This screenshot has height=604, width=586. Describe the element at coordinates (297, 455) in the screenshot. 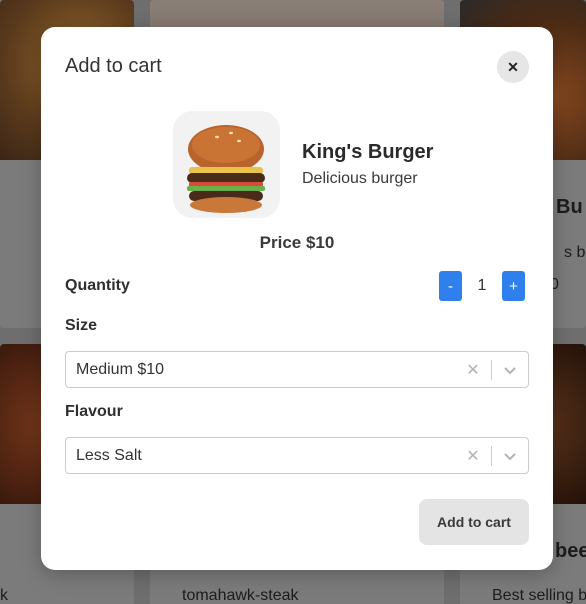

I see `flavour-select: Less Salt ✕` at that location.